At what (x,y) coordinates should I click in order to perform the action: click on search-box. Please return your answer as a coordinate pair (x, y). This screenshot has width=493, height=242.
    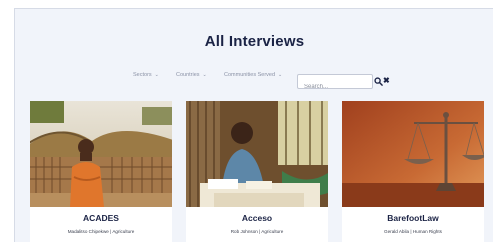
    Looking at the image, I should click on (335, 84).